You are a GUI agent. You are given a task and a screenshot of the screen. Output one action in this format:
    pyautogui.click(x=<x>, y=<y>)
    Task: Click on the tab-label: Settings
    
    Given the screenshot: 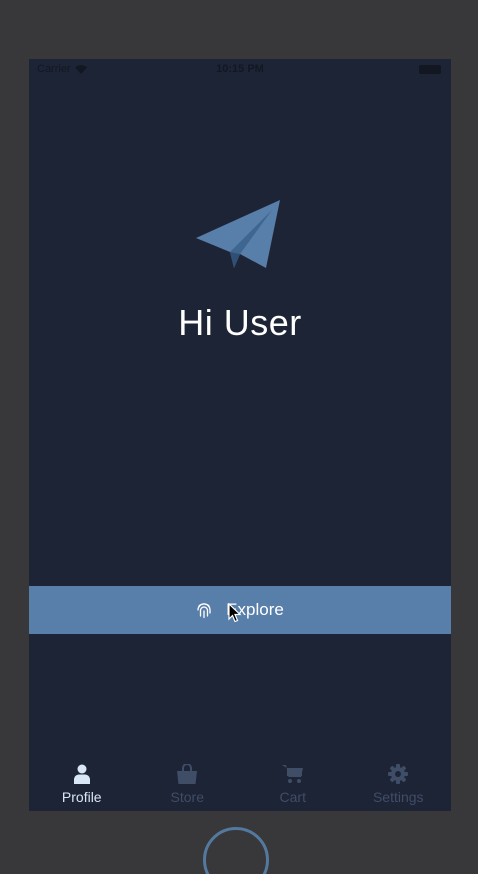 What is the action you would take?
    pyautogui.click(x=398, y=797)
    